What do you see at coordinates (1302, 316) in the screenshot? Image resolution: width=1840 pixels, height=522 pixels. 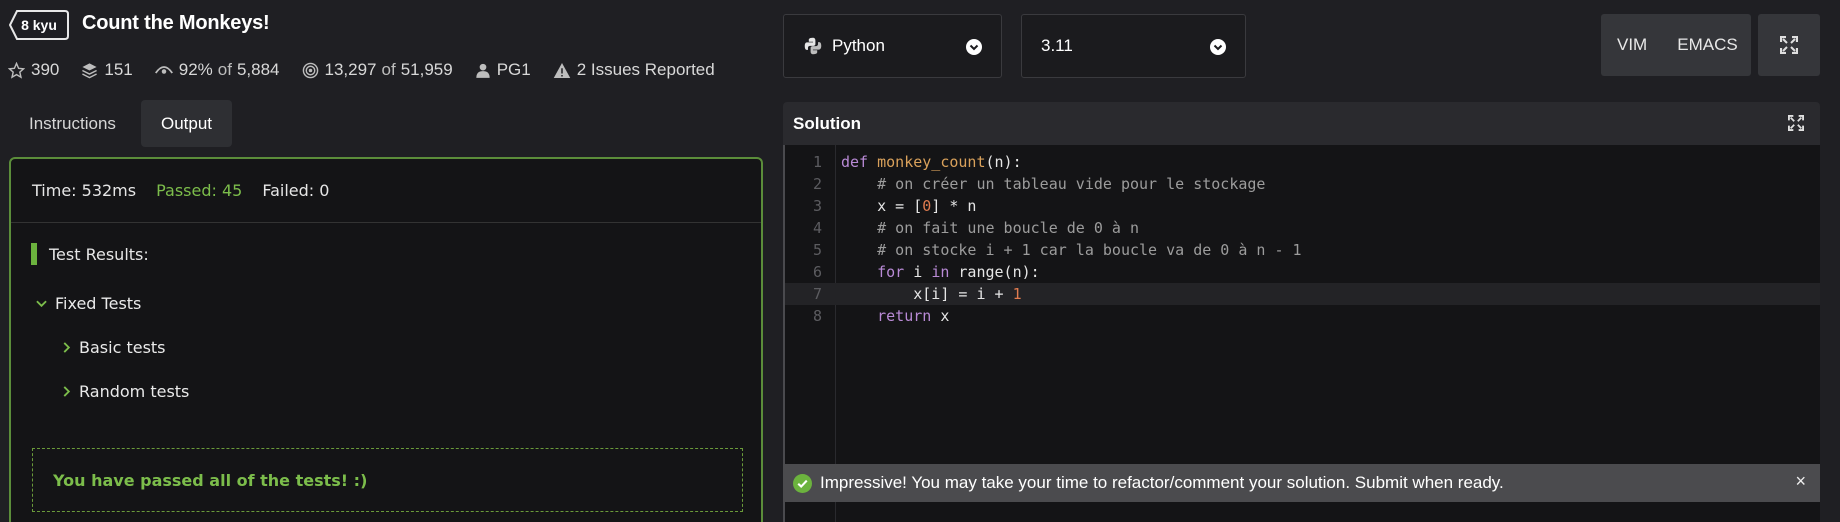 I see `code-line: 8 return x` at bounding box center [1302, 316].